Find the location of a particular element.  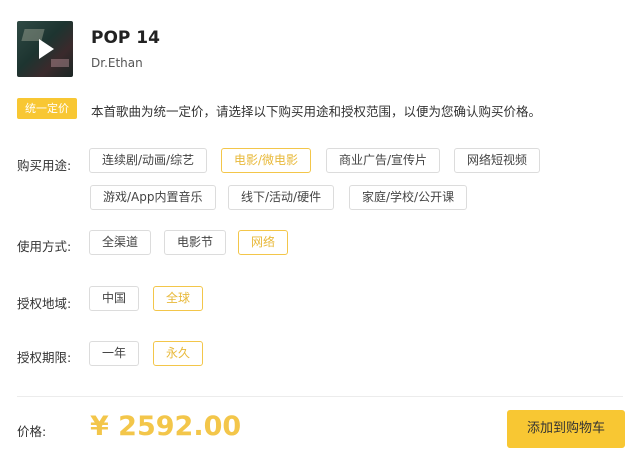

song-title: POP 14 is located at coordinates (125, 38).